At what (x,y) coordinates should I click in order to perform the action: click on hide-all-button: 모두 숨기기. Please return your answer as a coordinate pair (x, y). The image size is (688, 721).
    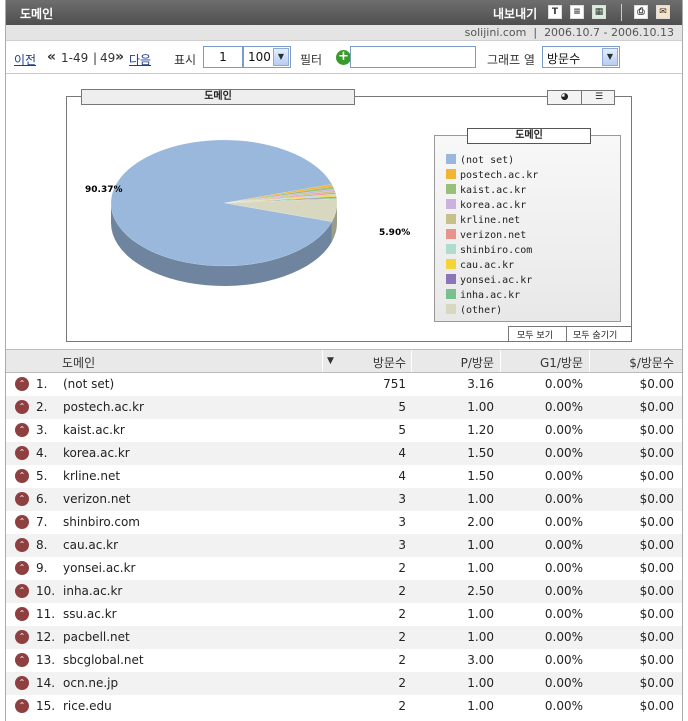
    Looking at the image, I should click on (595, 334).